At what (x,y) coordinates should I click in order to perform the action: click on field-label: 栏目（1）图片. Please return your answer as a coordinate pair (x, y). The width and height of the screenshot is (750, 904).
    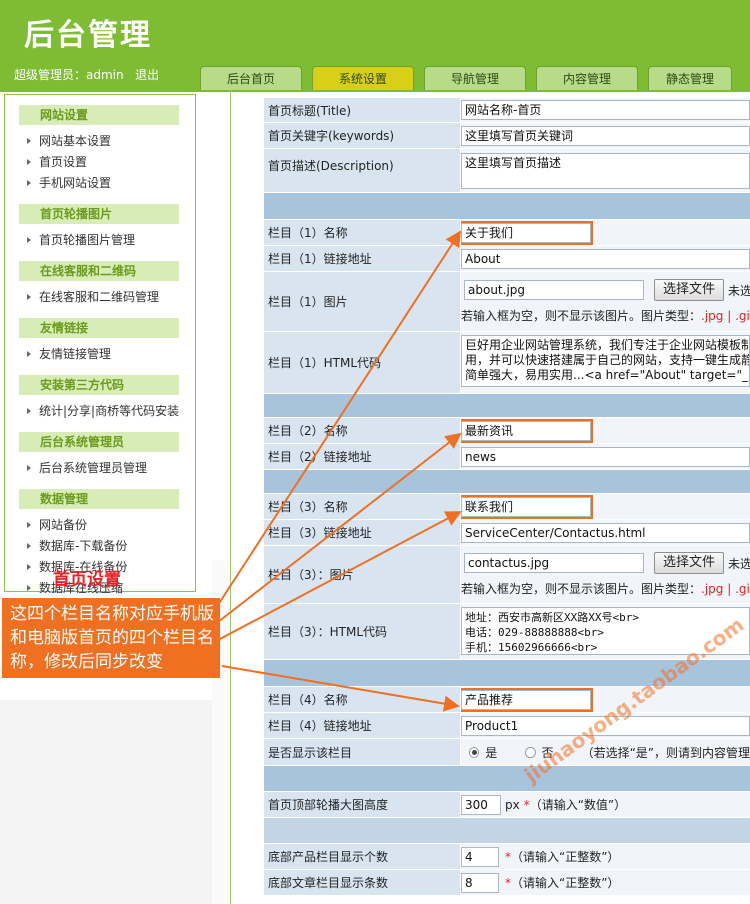
    Looking at the image, I should click on (362, 301).